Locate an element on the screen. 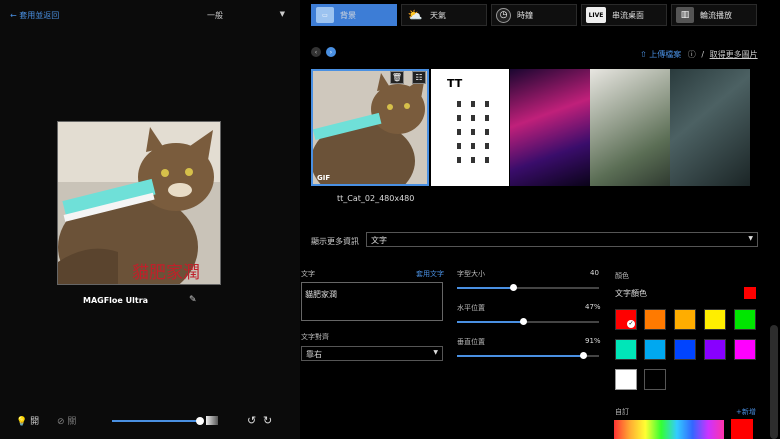  swatch-sky is located at coordinates (655, 349).